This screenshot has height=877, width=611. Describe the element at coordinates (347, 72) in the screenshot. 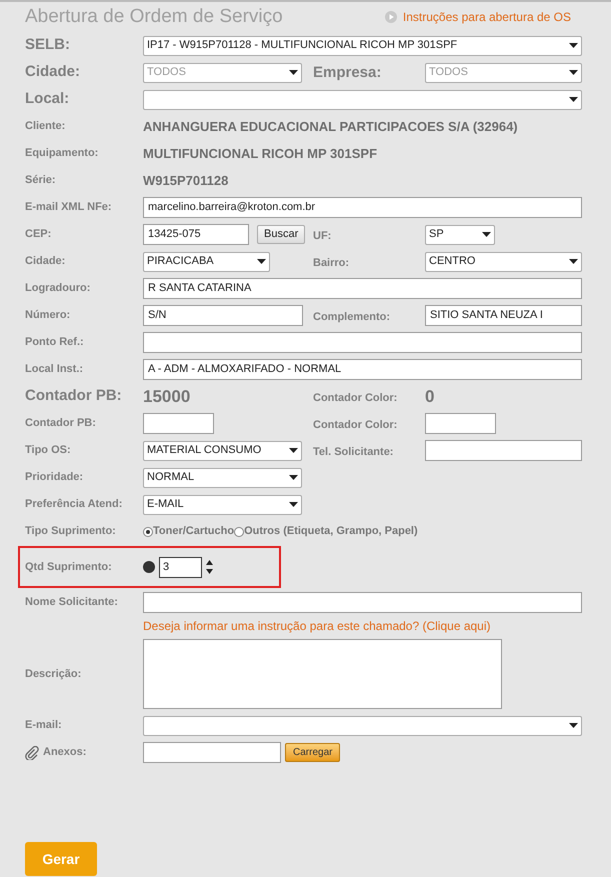

I see `field-label: Empresa:` at that location.